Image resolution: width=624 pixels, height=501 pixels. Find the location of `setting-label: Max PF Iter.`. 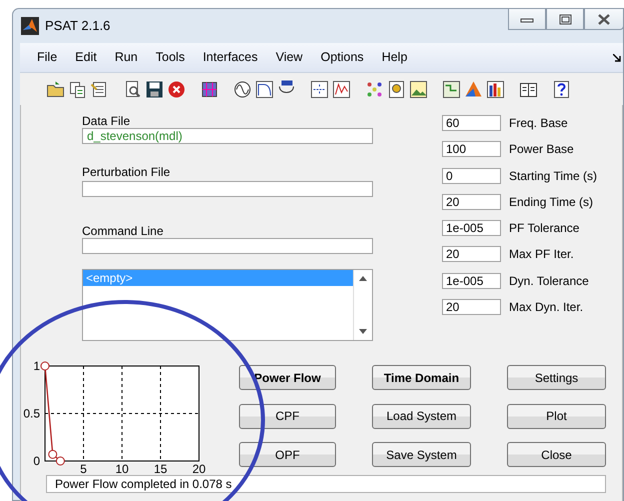

setting-label: Max PF Iter. is located at coordinates (541, 255).